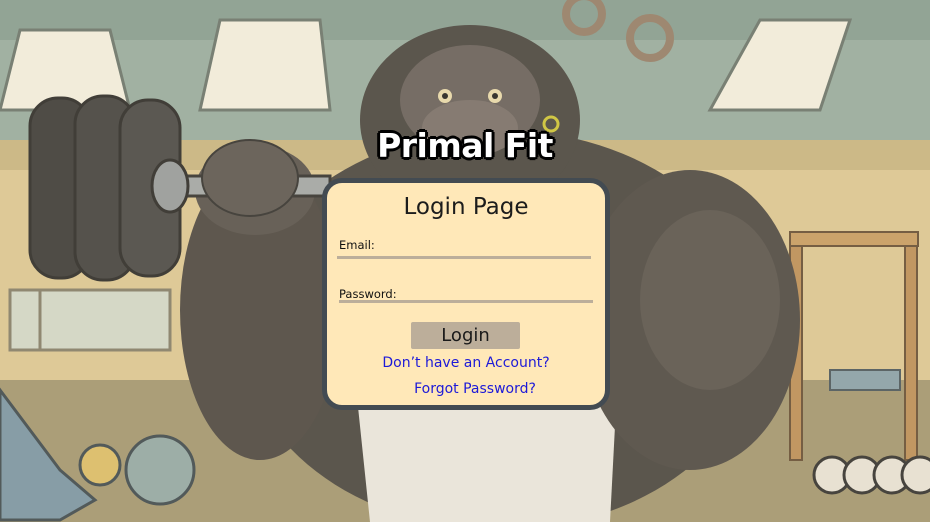  What do you see at coordinates (466, 363) in the screenshot?
I see `signup-link: Don’t have an Account?` at bounding box center [466, 363].